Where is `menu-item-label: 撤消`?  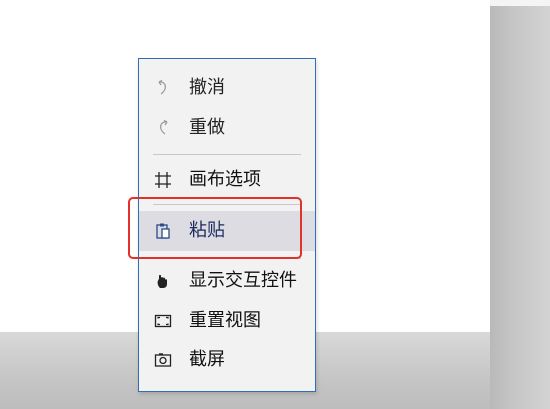 menu-item-label: 撤消 is located at coordinates (207, 87).